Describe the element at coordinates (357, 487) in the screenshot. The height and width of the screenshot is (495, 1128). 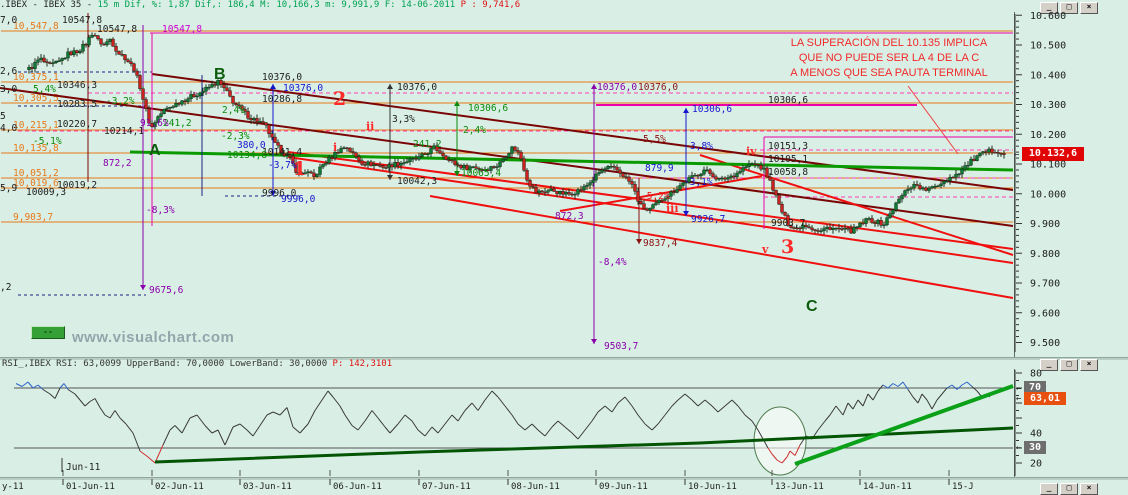
I see `date-label: 06-Jun-11` at that location.